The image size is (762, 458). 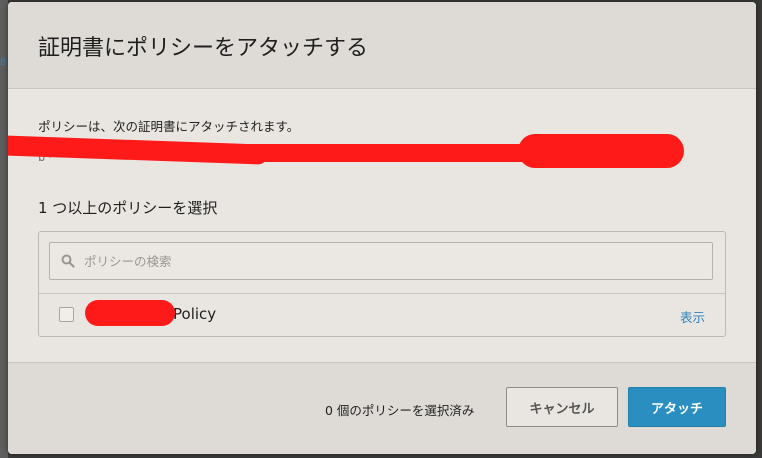 What do you see at coordinates (692, 316) in the screenshot?
I see `view-policy-link: 表示` at bounding box center [692, 316].